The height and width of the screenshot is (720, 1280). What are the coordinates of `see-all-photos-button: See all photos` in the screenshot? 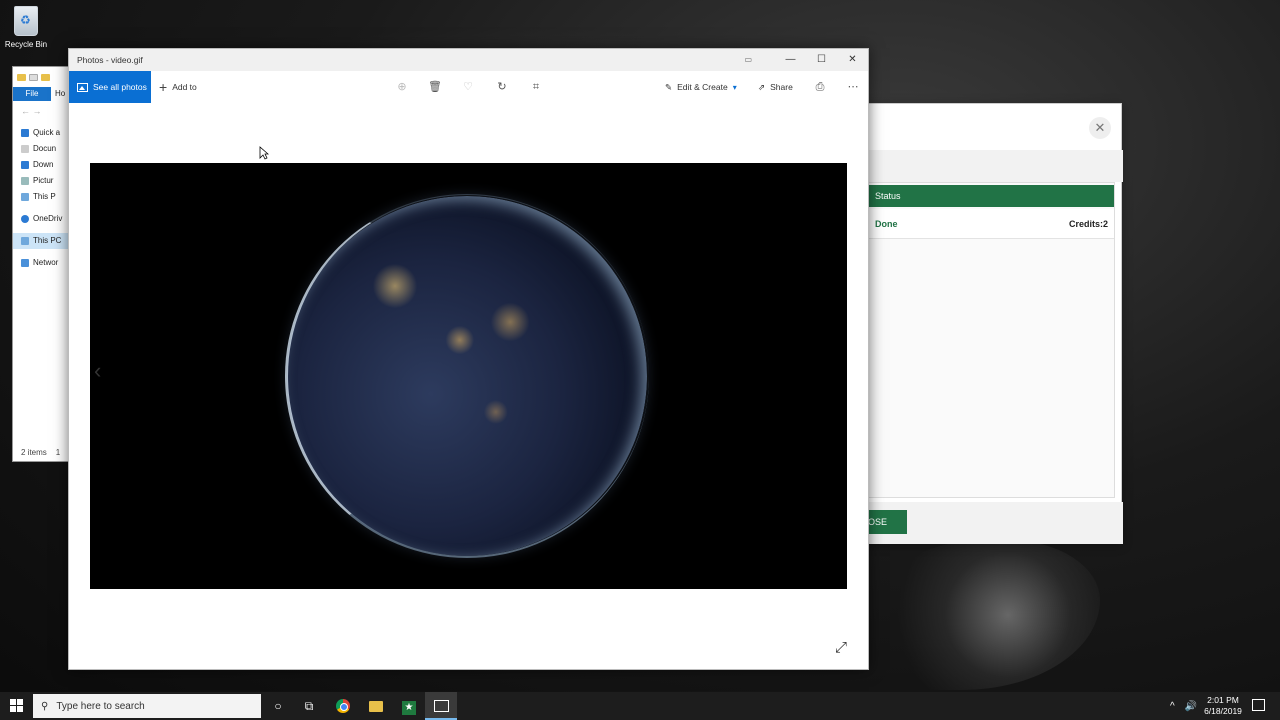 It's located at (110, 87).